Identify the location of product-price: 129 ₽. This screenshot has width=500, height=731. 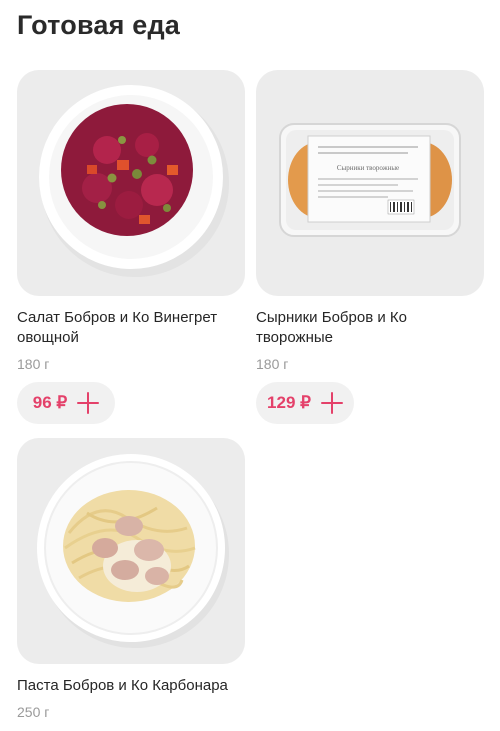
(289, 402).